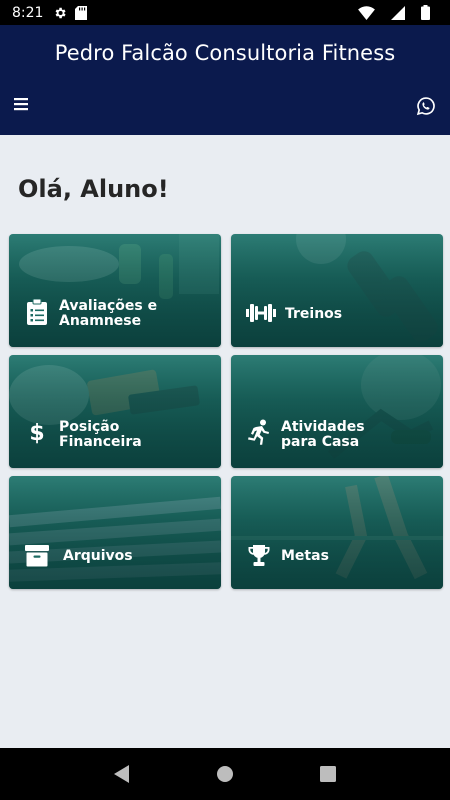  What do you see at coordinates (122, 774) in the screenshot?
I see `back-icon` at bounding box center [122, 774].